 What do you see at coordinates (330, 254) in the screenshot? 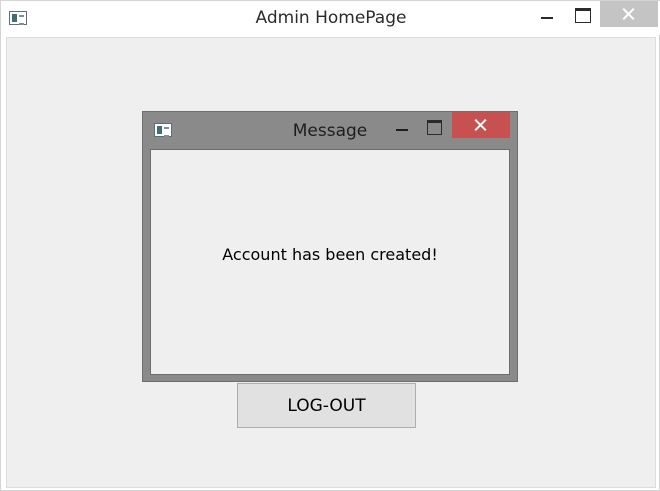
I see `message-text: Account has been created!` at bounding box center [330, 254].